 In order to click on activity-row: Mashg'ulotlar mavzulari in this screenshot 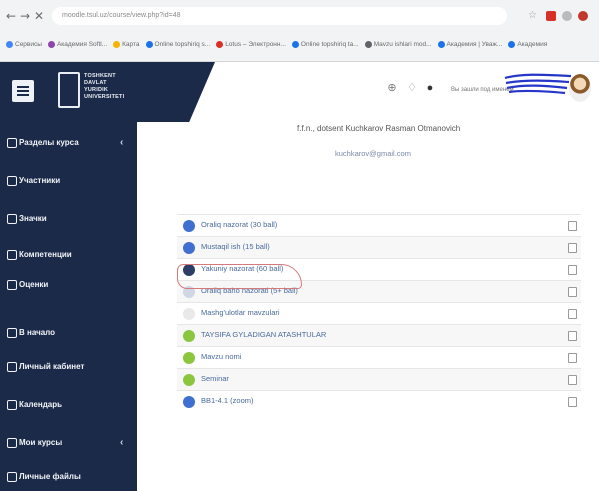, I will do `click(379, 313)`.